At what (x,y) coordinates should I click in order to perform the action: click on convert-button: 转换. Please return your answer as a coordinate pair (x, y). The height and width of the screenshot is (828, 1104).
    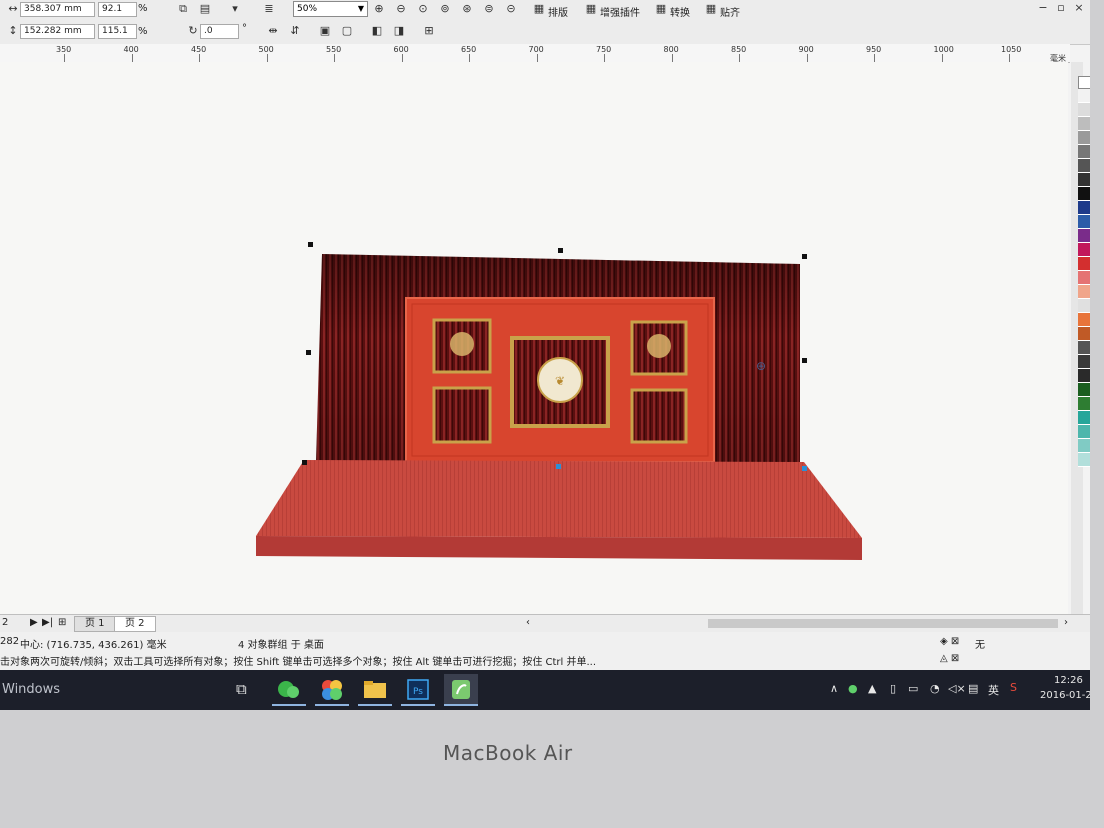
    Looking at the image, I should click on (680, 11).